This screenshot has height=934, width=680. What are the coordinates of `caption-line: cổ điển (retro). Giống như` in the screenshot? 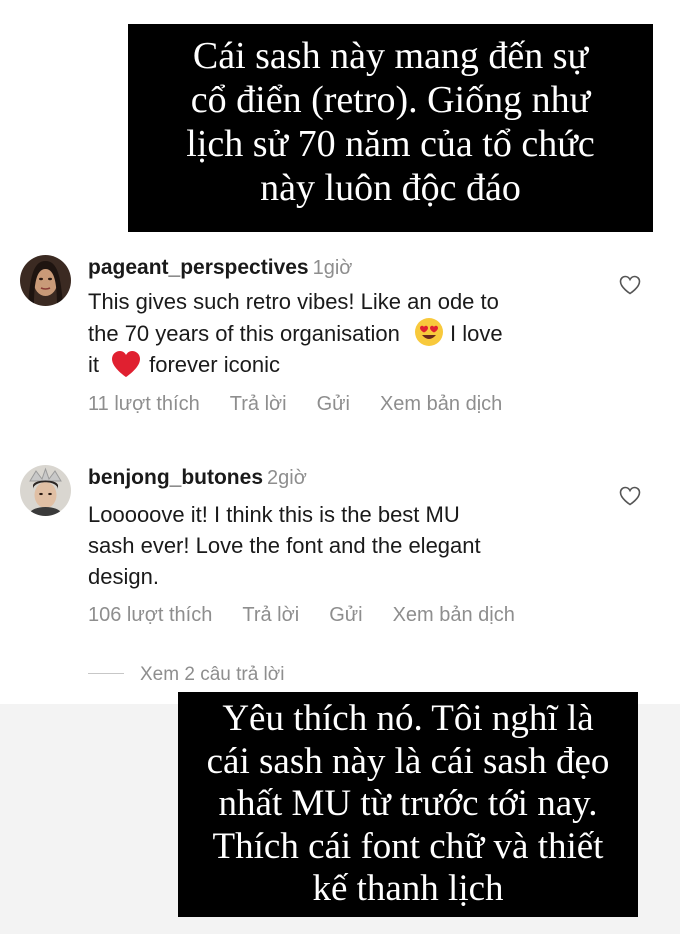 It's located at (390, 100).